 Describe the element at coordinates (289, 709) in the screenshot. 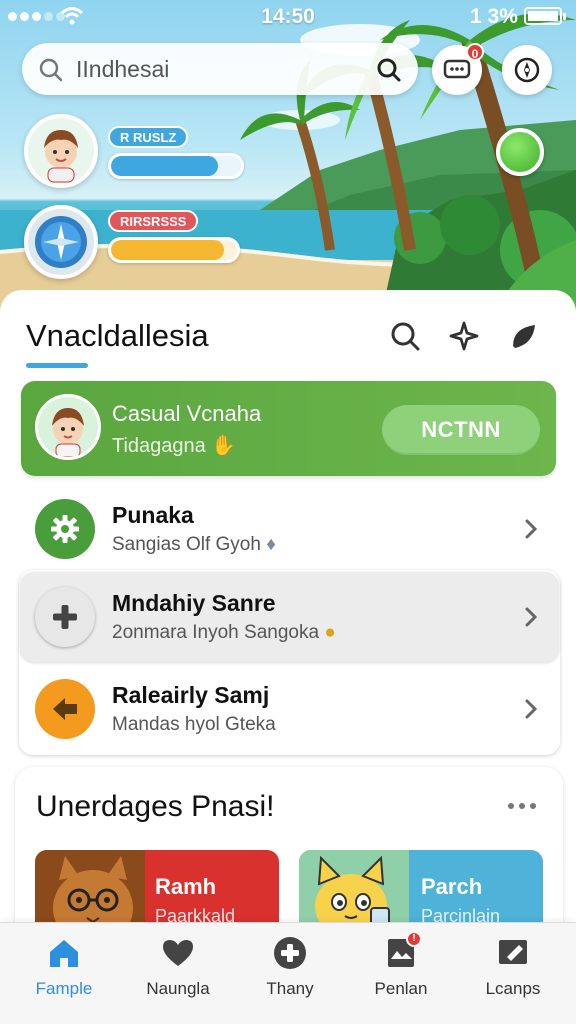

I see `list-item: Raleairly Samj Mandas hyol Gteka` at that location.